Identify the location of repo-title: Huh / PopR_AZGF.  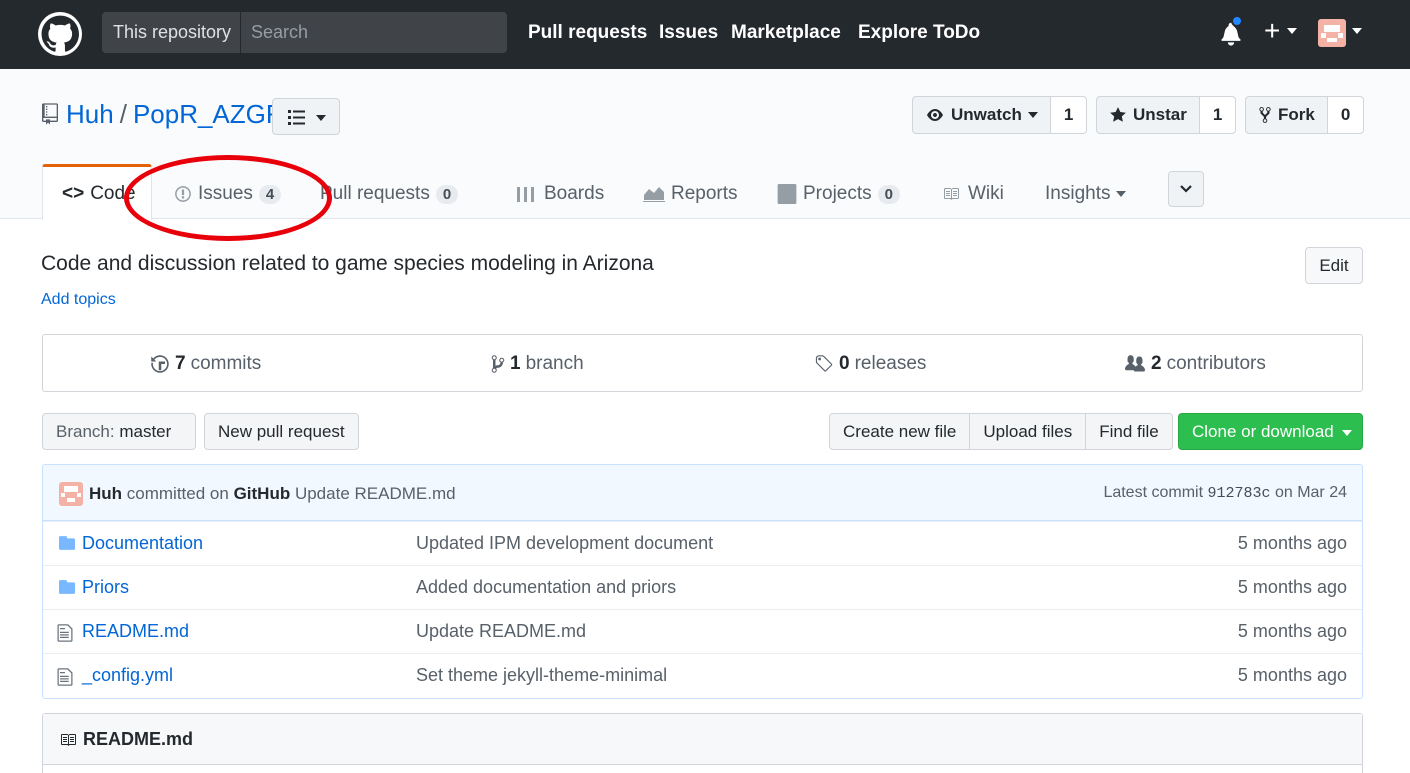
(174, 114).